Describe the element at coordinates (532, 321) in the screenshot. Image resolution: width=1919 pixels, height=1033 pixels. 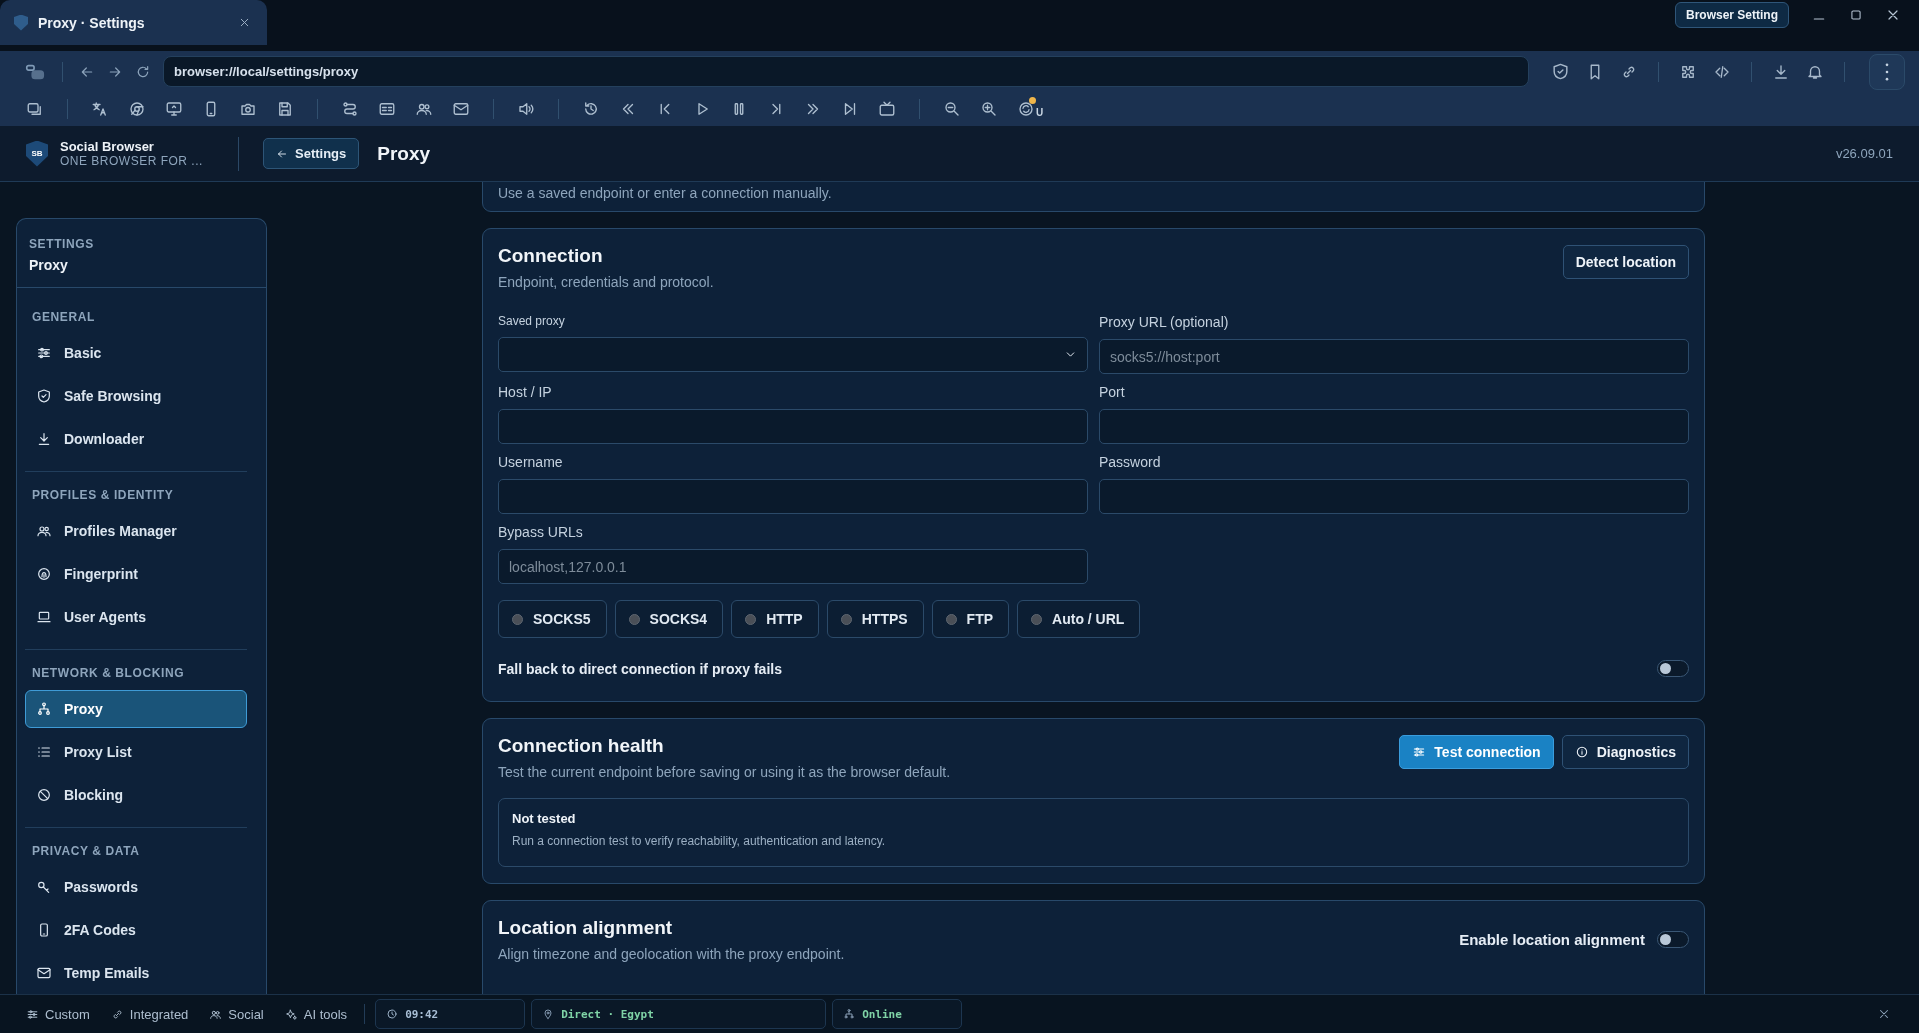
I see `field-label: Saved proxy` at that location.